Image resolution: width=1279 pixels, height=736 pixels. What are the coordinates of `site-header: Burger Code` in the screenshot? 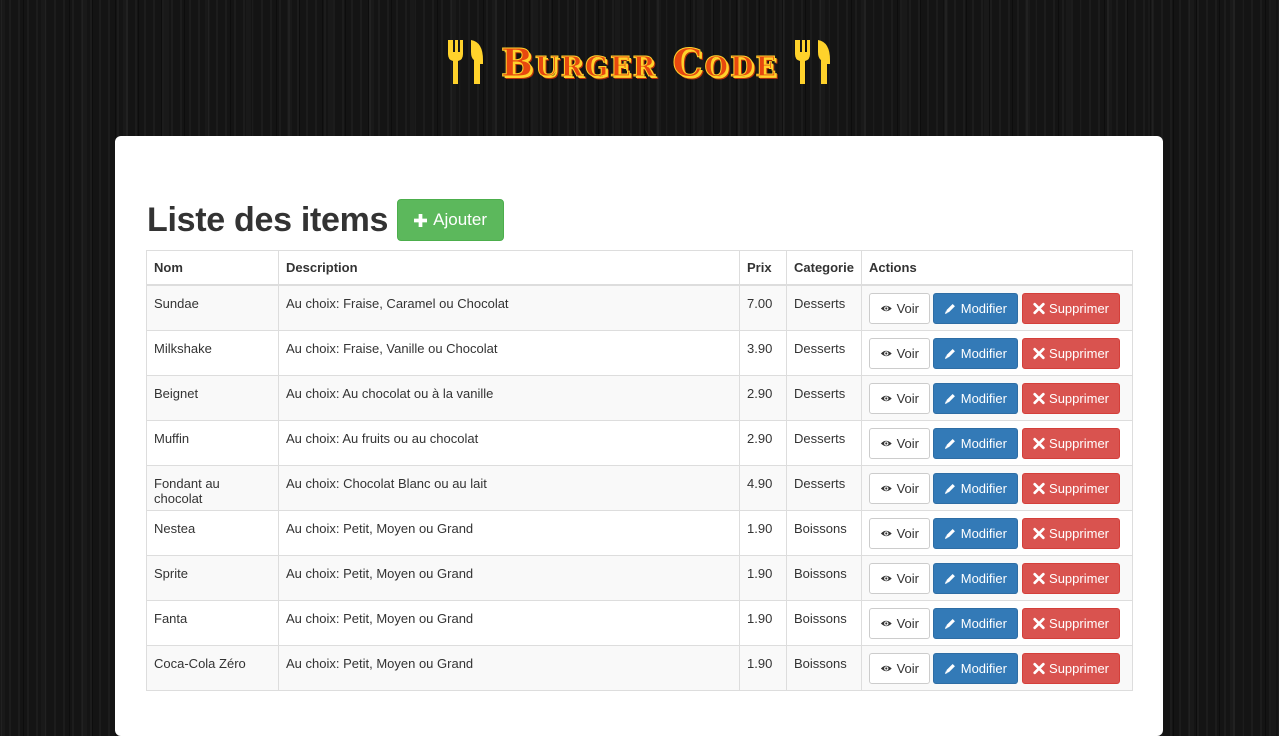 It's located at (639, 62).